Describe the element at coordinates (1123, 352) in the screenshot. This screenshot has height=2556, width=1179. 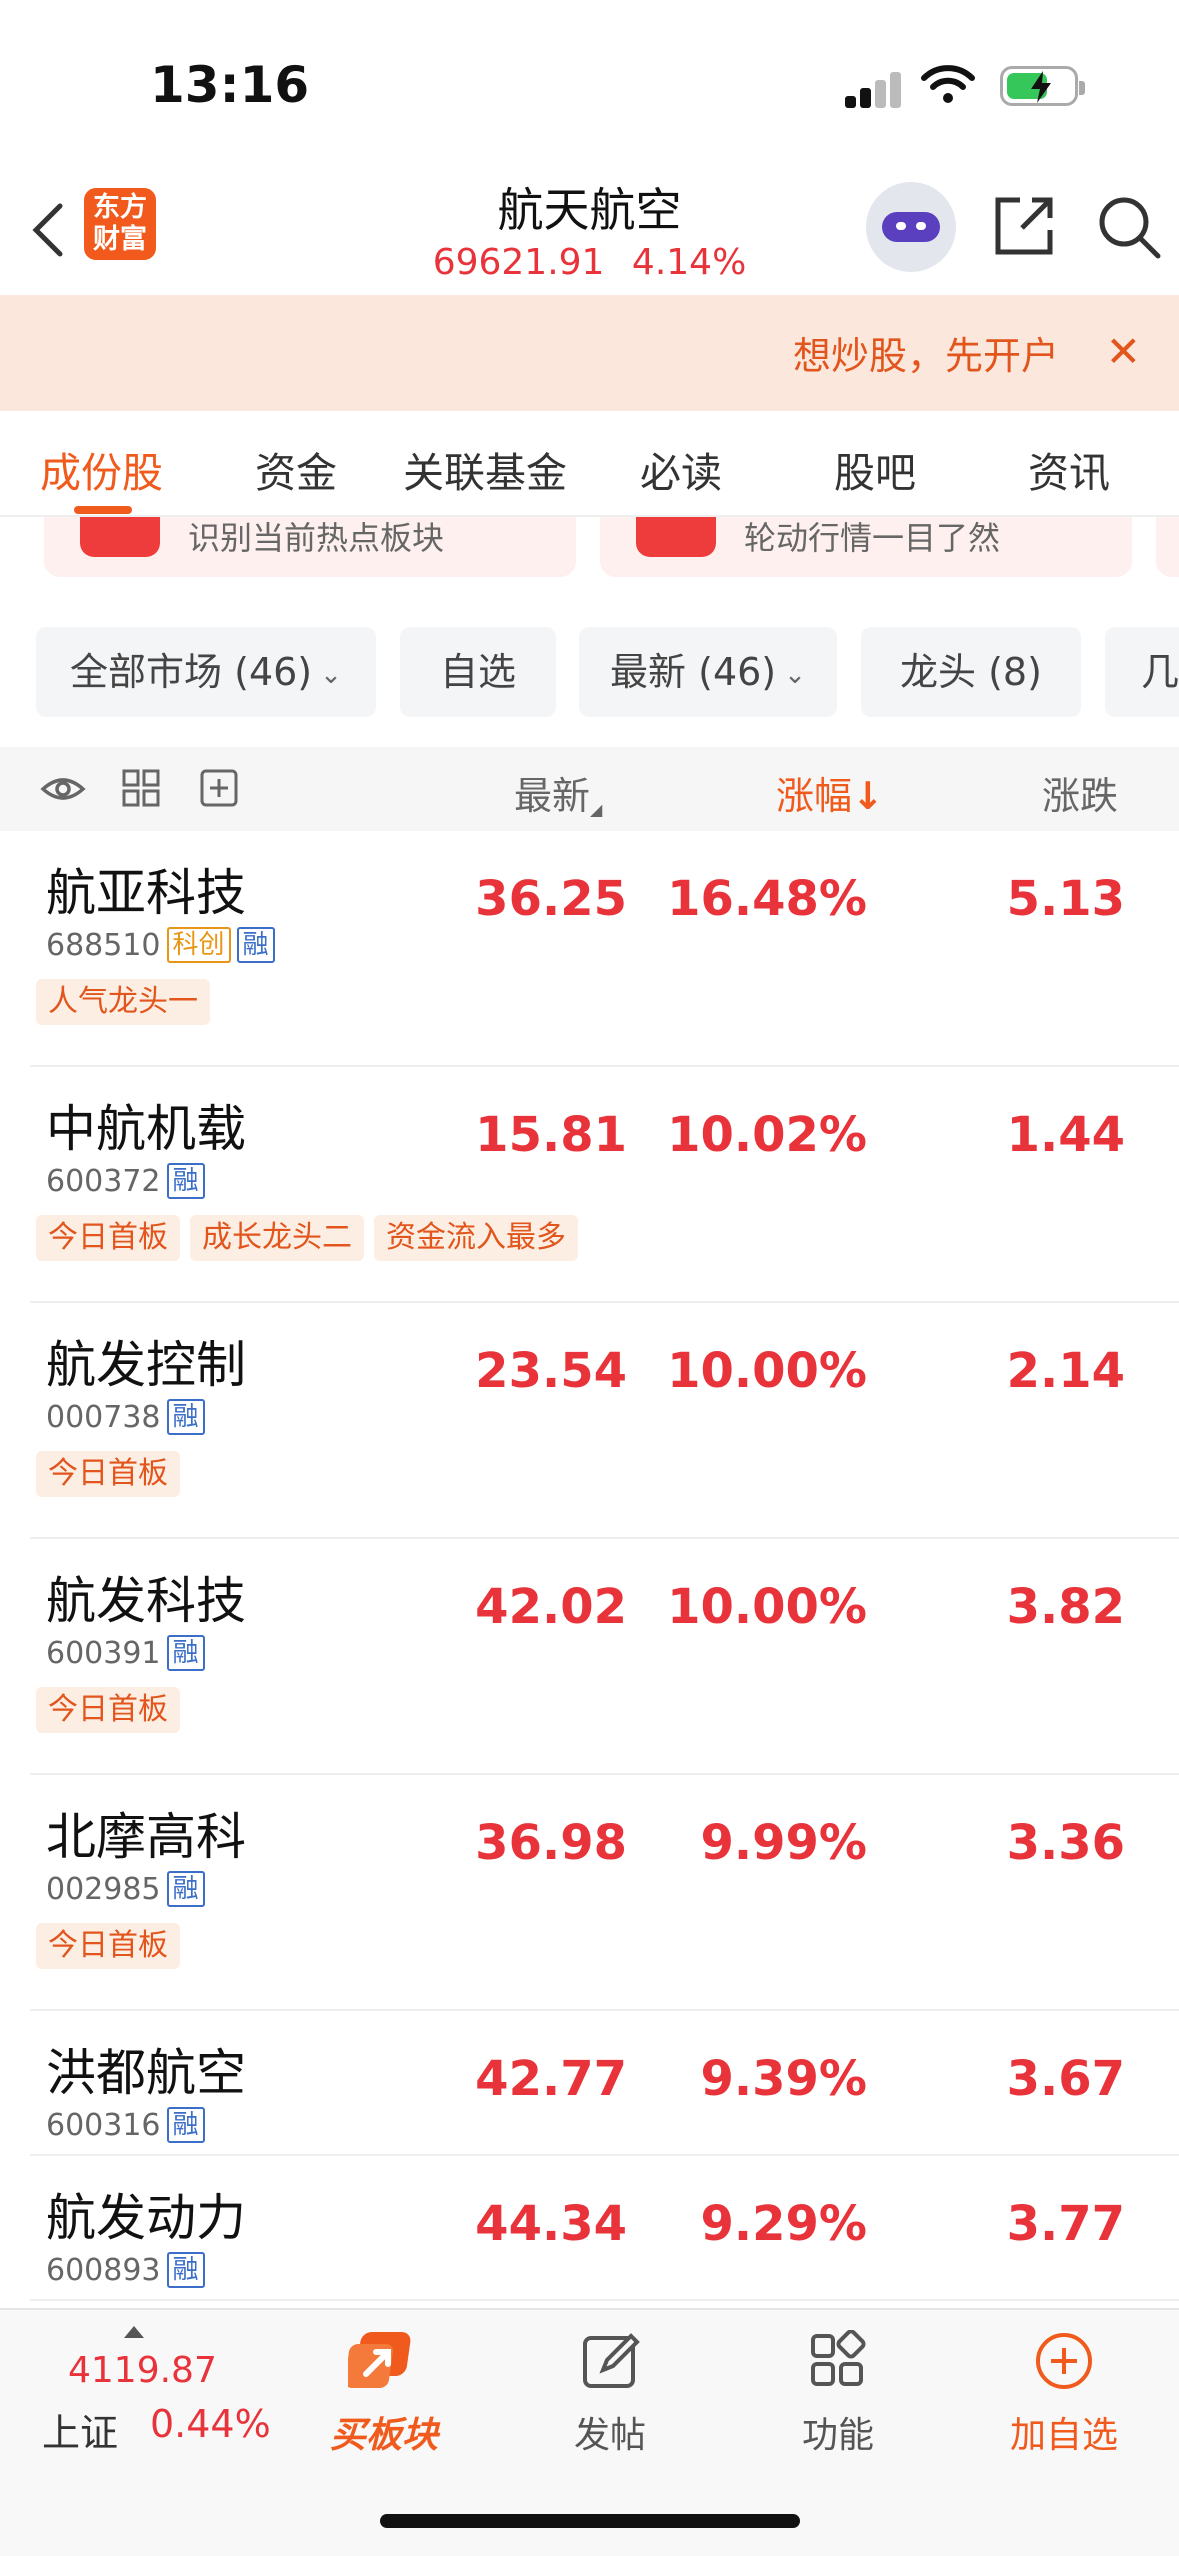
I see `close-icon: ✕` at that location.